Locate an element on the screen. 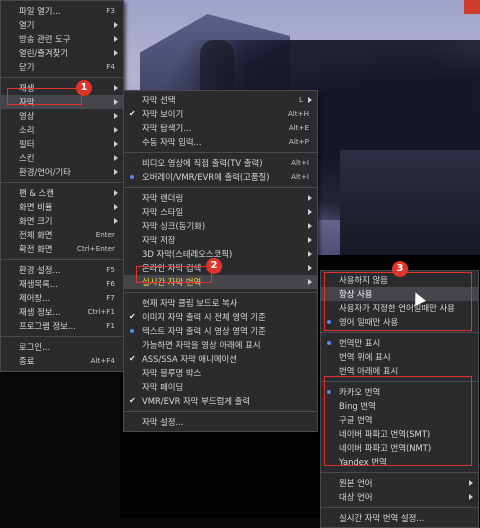 Image resolution: width=480 pixels, height=528 pixels. menu-item: 재생 정보... Ctrl+F1 is located at coordinates (62, 312).